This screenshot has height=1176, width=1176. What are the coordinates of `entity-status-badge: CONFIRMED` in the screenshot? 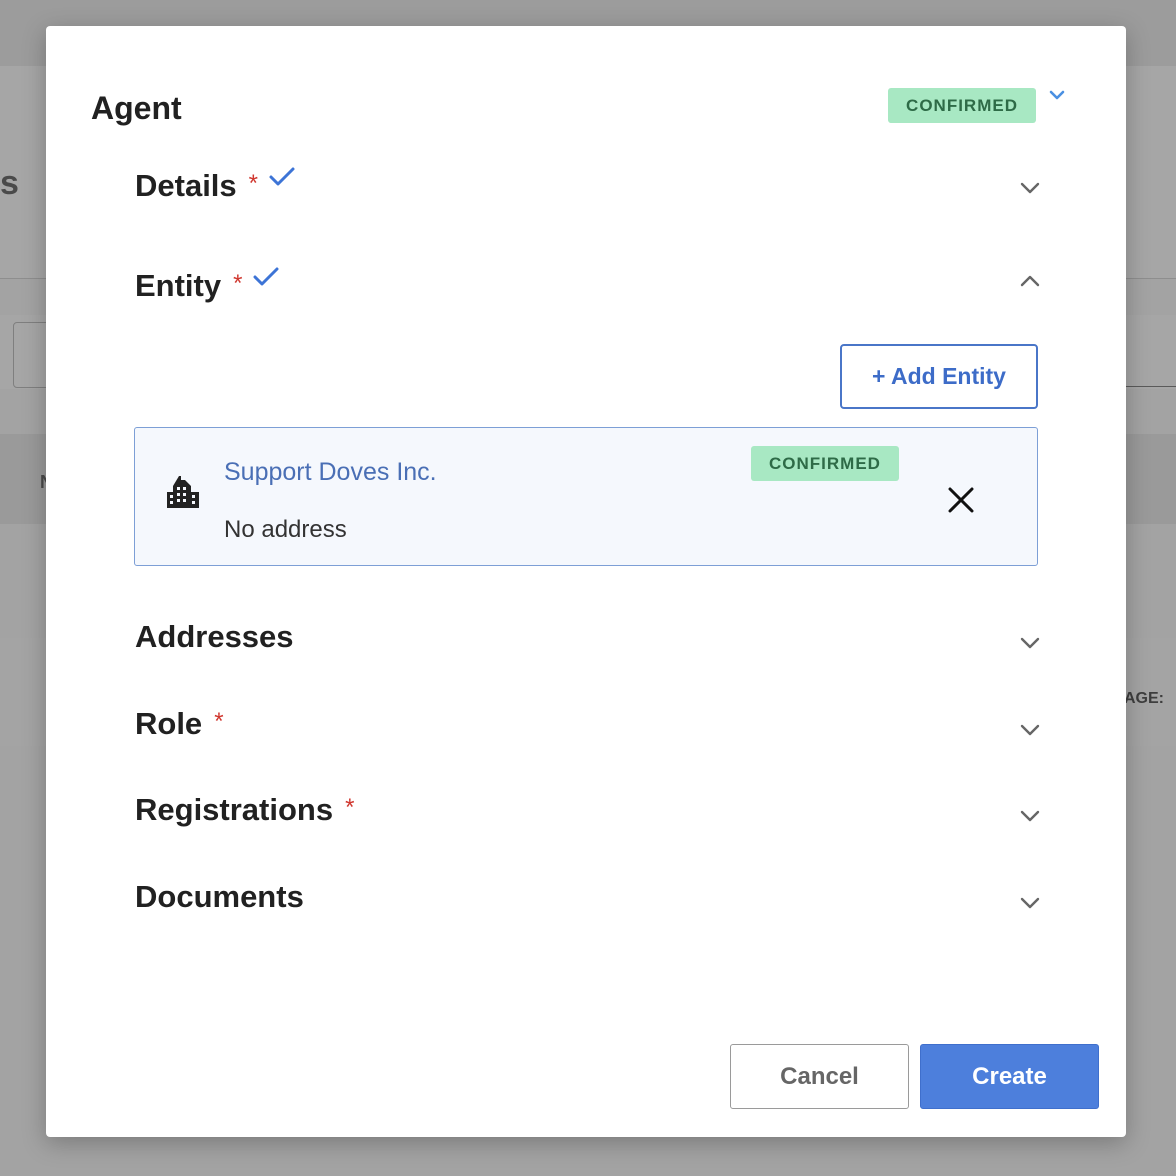 It's located at (825, 463).